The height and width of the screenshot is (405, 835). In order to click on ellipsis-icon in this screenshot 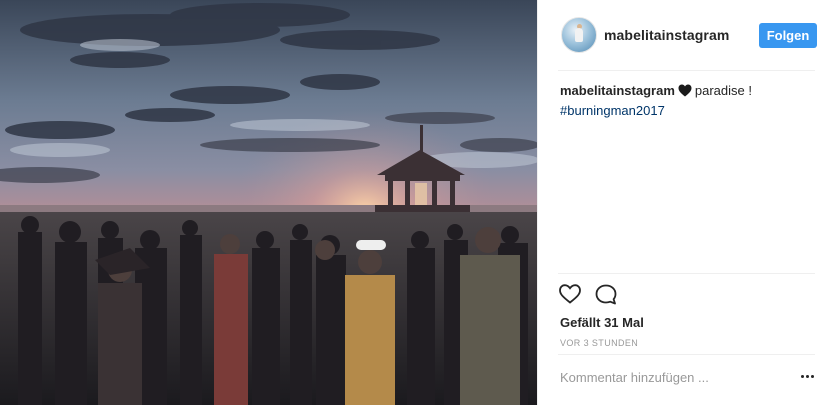, I will do `click(808, 377)`.